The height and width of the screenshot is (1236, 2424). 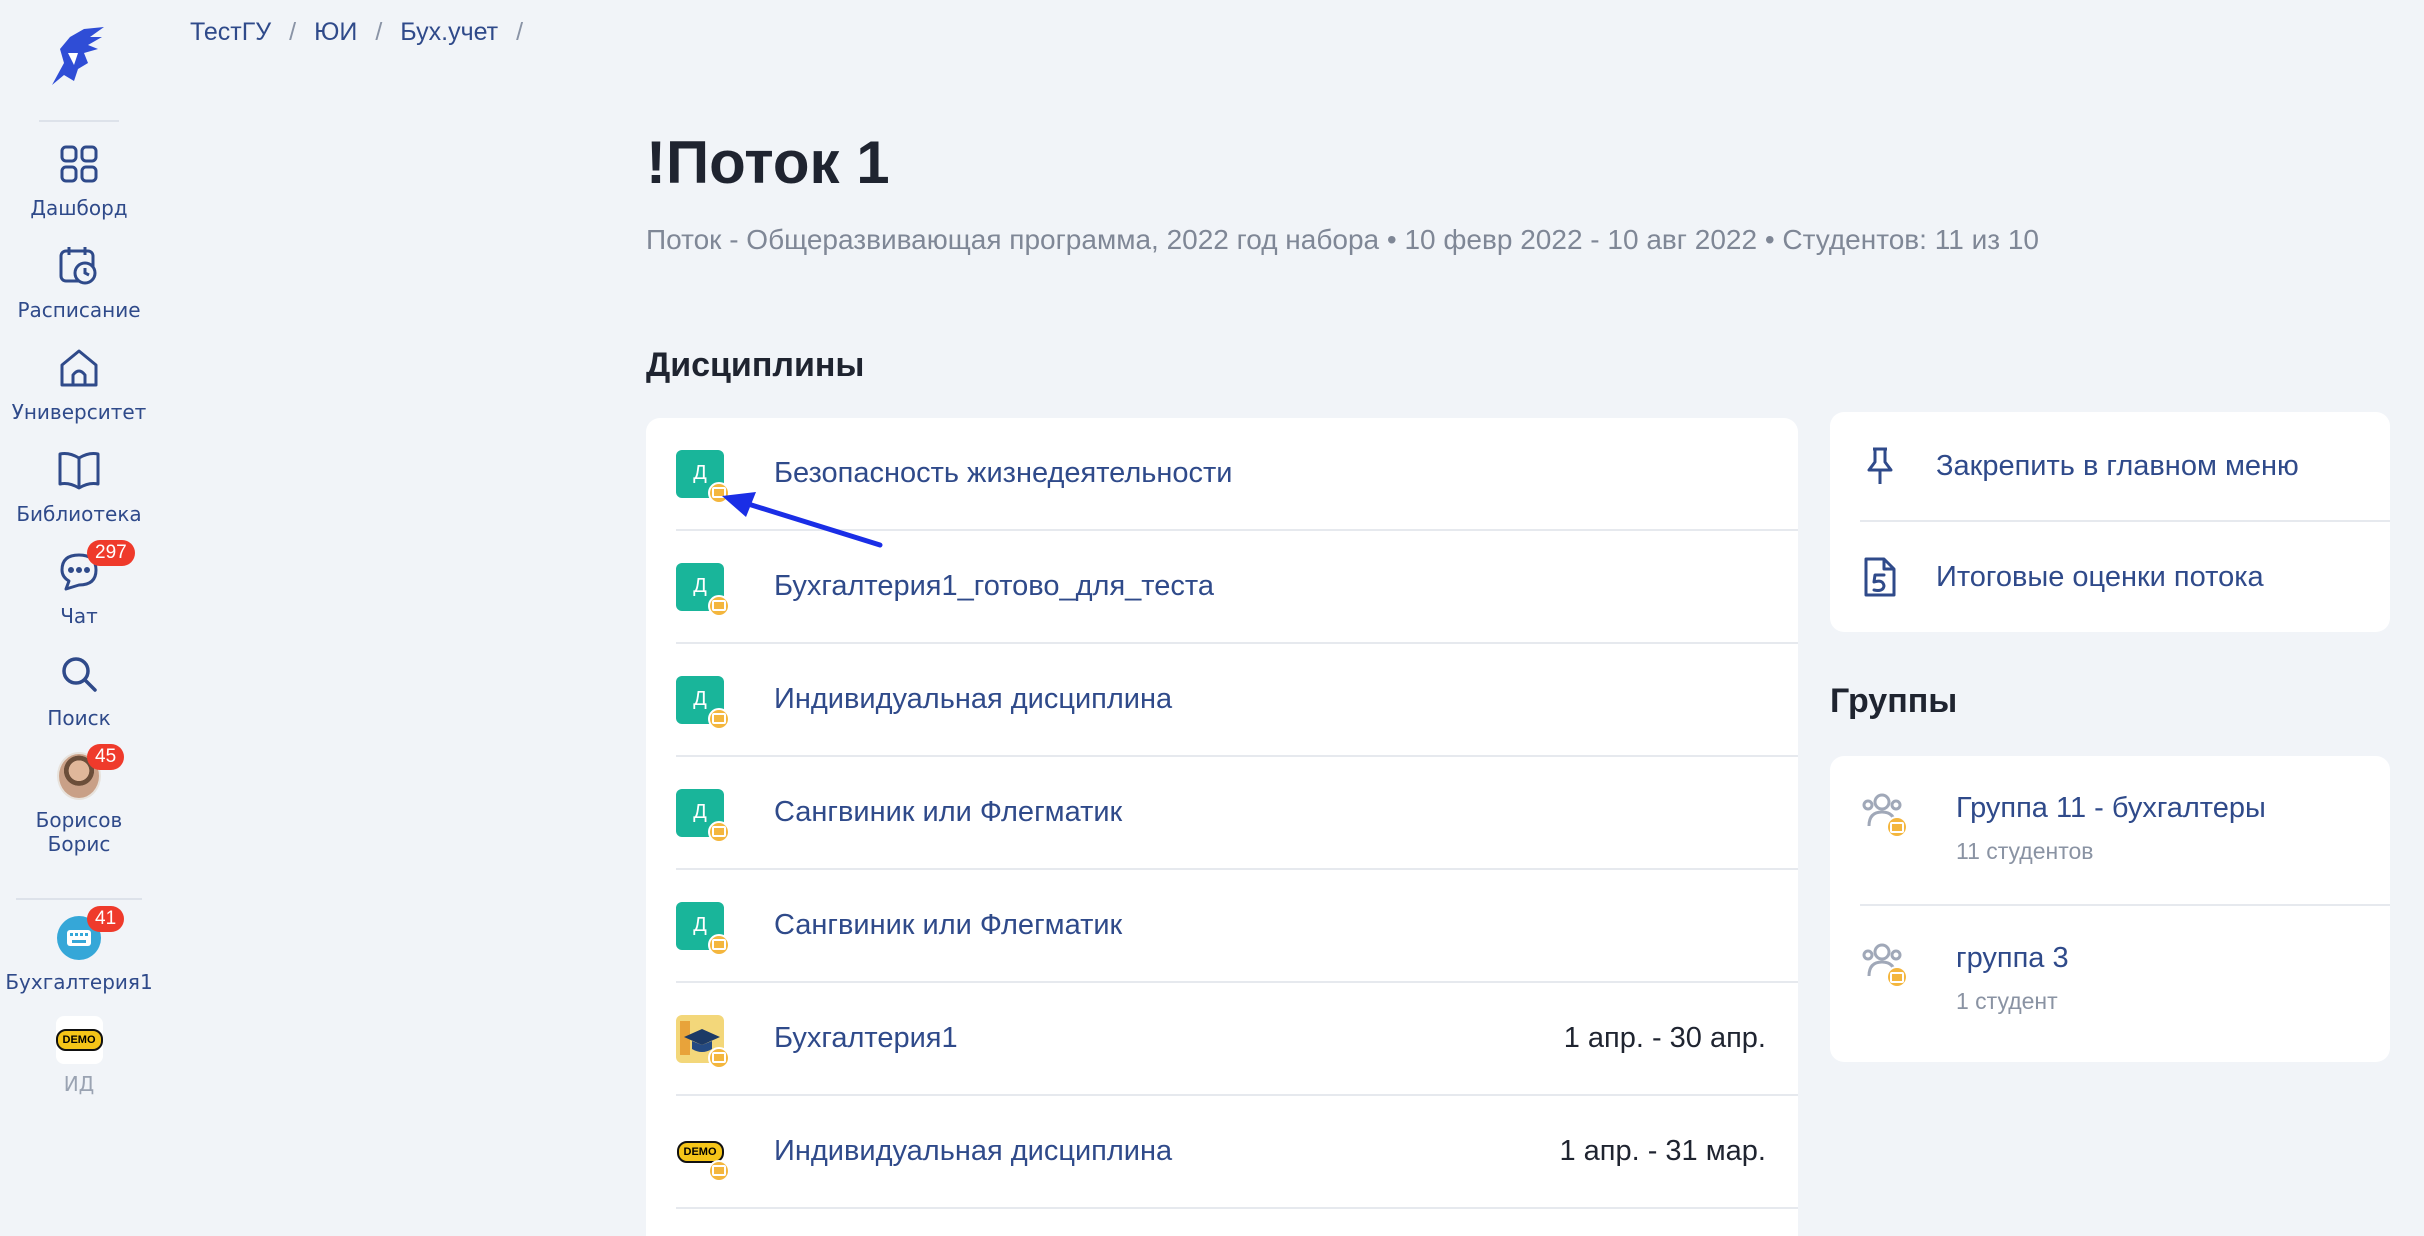 I want to click on discipline-row: Д Индивидуальная дисциплина, so click(x=1237, y=700).